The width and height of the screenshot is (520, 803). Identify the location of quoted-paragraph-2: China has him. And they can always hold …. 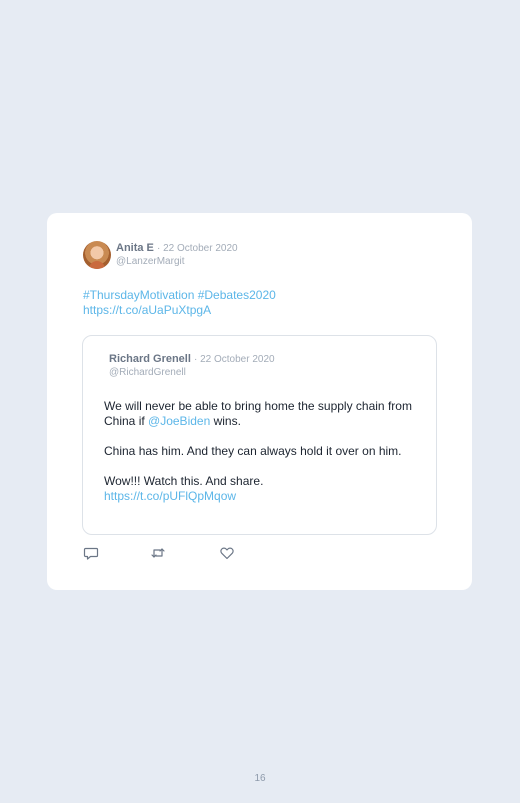
(253, 451).